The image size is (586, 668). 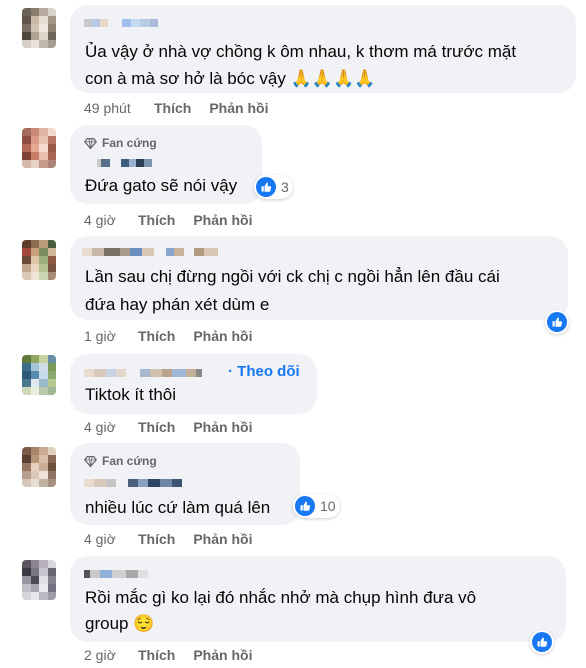 What do you see at coordinates (316, 506) in the screenshot?
I see `reaction-count: 10` at bounding box center [316, 506].